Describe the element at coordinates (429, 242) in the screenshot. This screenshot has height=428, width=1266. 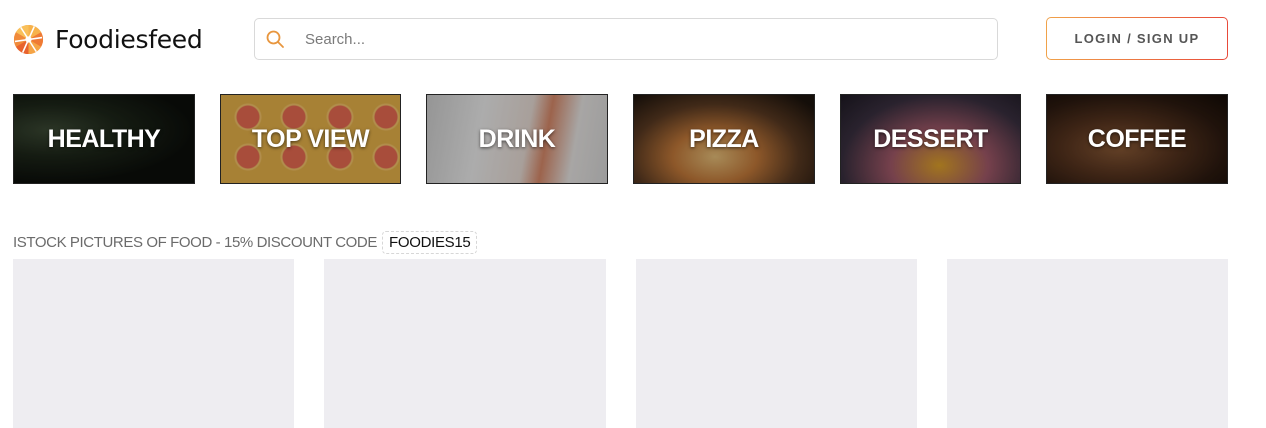
I see `promo-code-badge: FOODIES15` at that location.